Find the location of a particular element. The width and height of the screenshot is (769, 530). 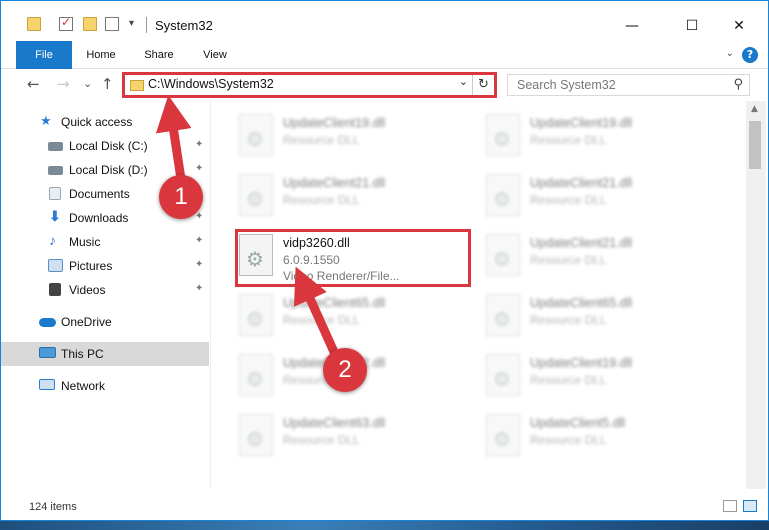

desktop-background is located at coordinates (384, 525).